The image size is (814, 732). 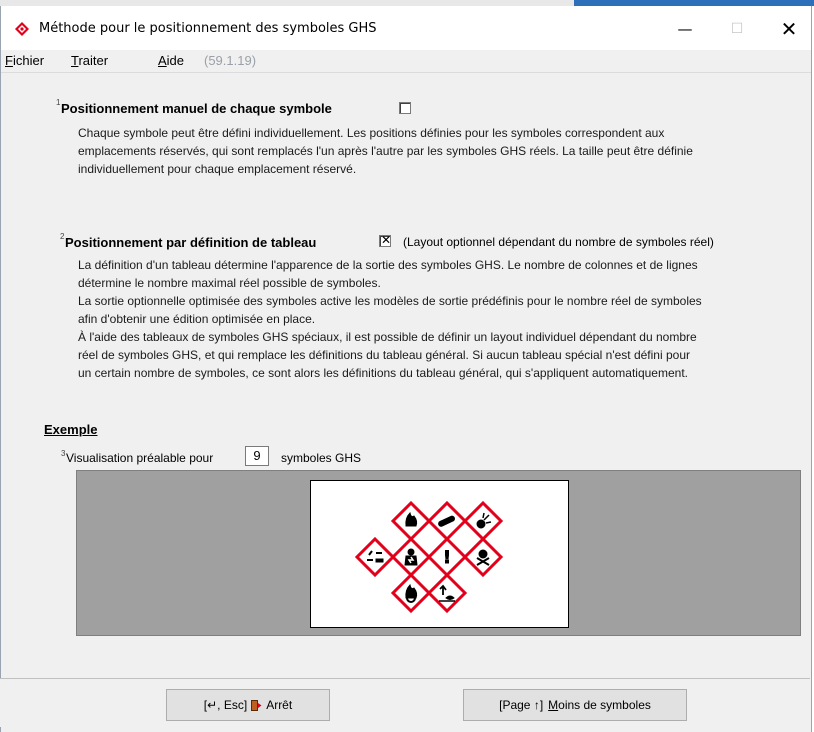 What do you see at coordinates (411, 593) in the screenshot?
I see `flame-over-circle-icon` at bounding box center [411, 593].